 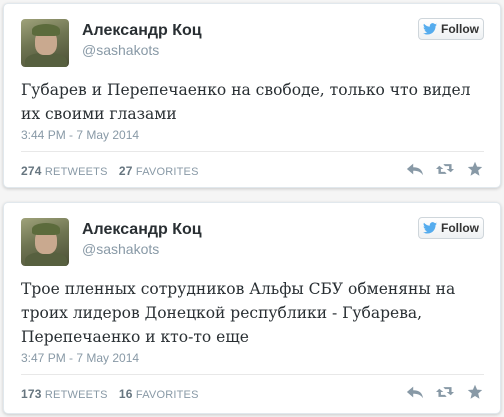 What do you see at coordinates (110, 394) in the screenshot?
I see `tweet-stats: 173 RETWEETS 16 FAVORITES` at bounding box center [110, 394].